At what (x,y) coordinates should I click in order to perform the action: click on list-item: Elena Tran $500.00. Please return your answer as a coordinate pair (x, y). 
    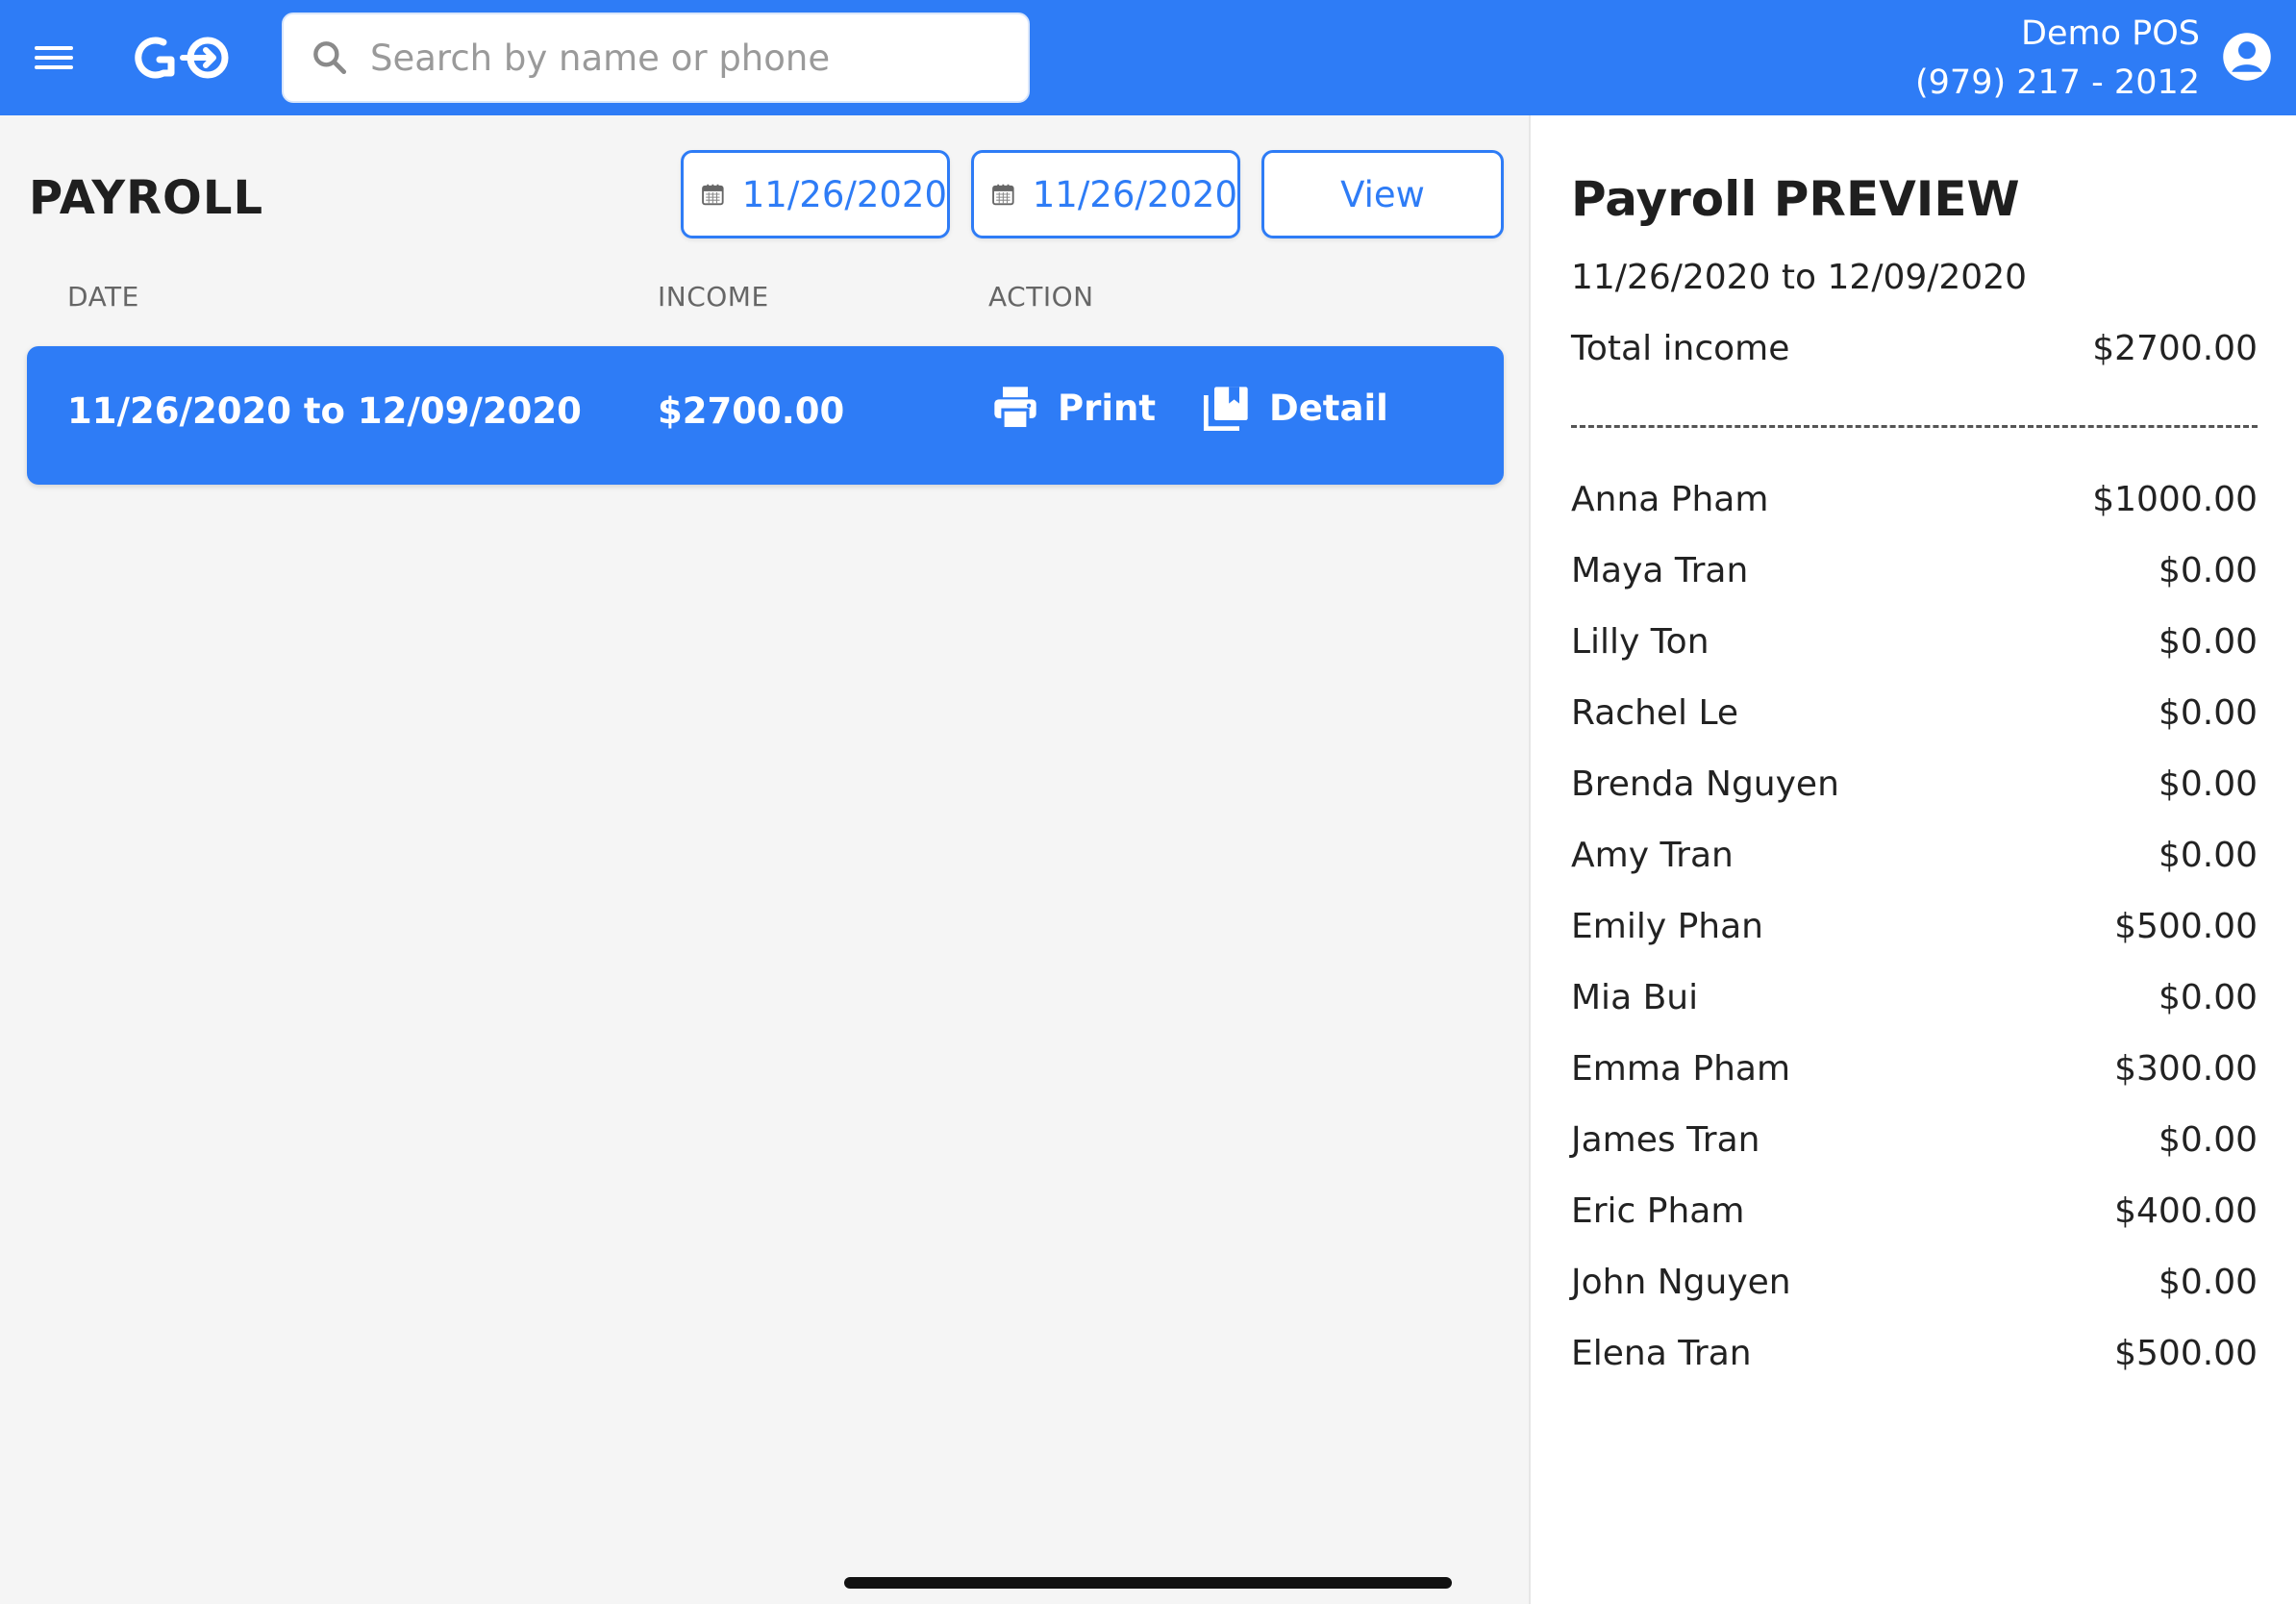
    Looking at the image, I should click on (1914, 1353).